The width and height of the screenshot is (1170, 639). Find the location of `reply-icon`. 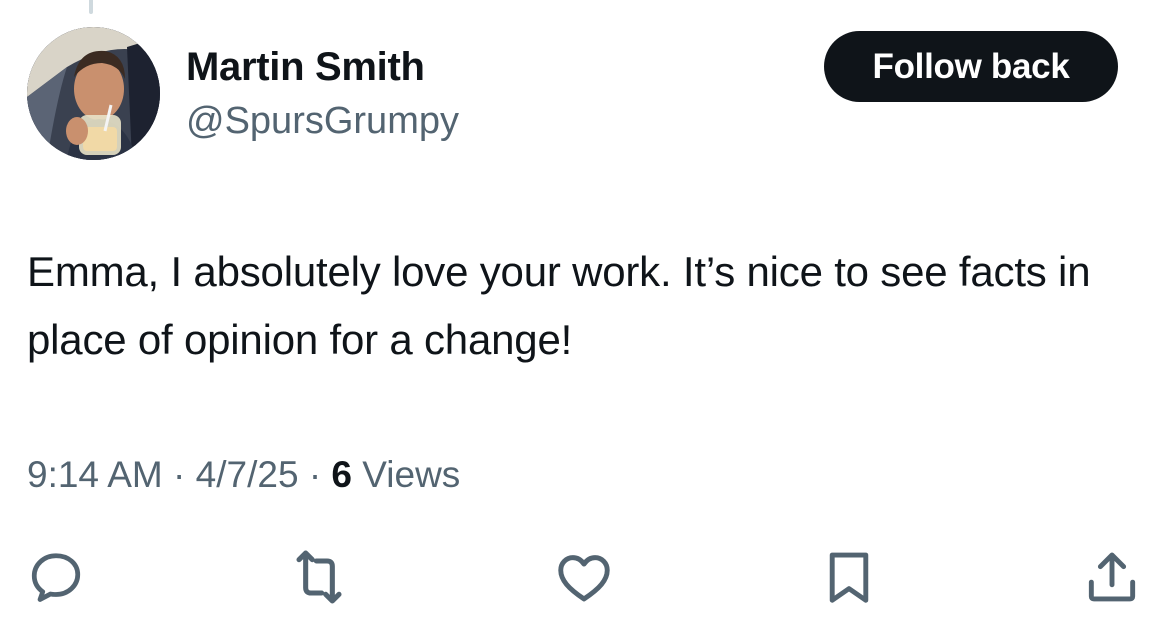

reply-icon is located at coordinates (56, 577).